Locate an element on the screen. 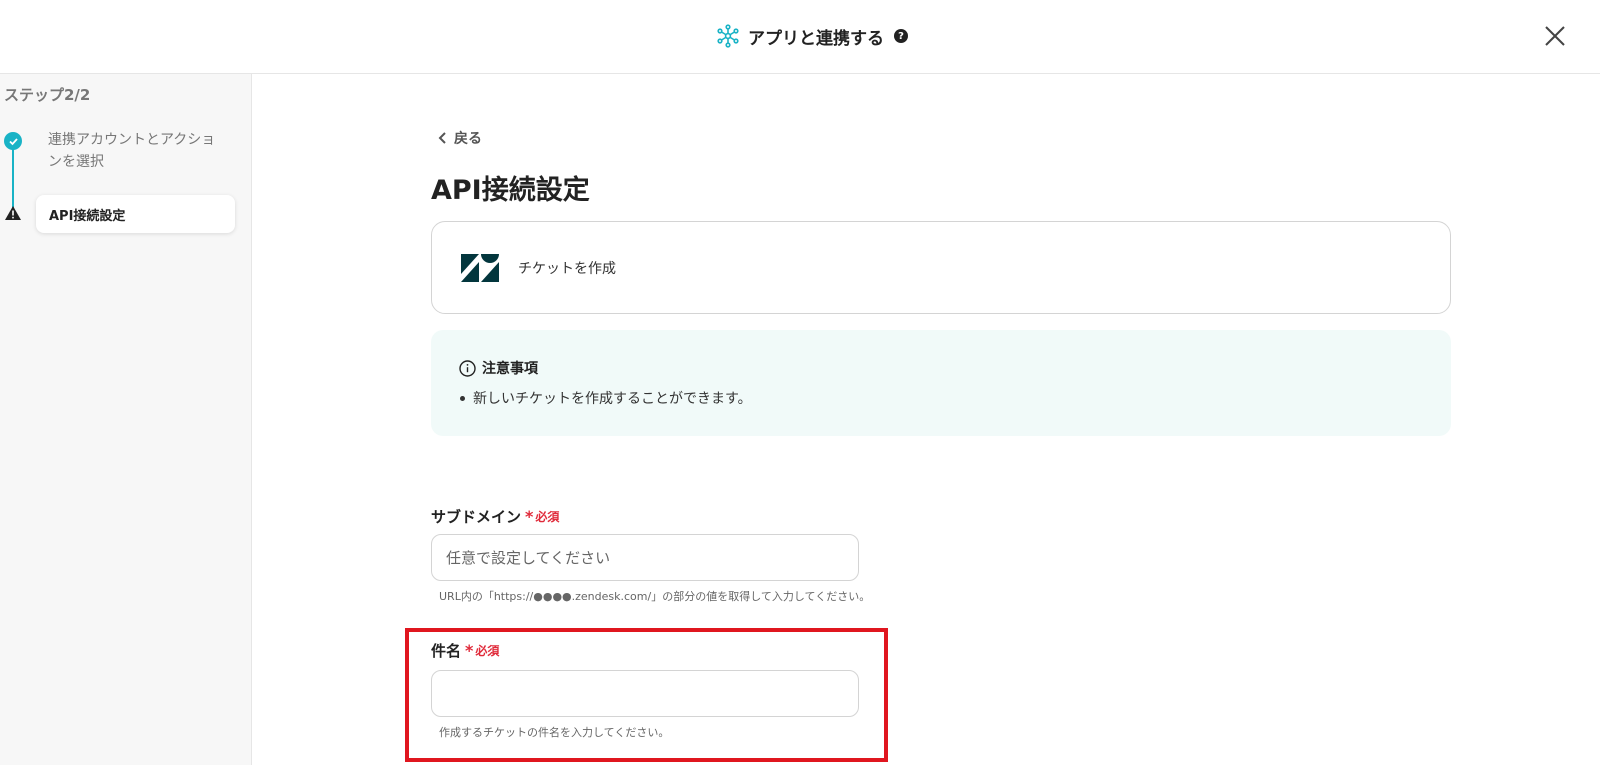 This screenshot has width=1600, height=765. step-item-label: API接続設定 is located at coordinates (87, 216).